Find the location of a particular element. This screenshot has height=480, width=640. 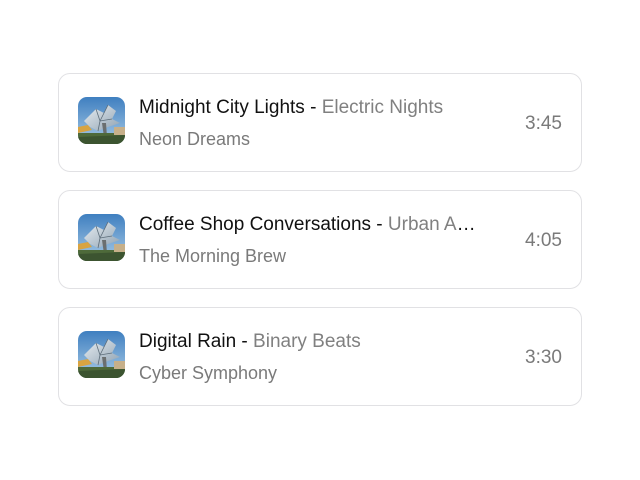

track-duration: 3:45 is located at coordinates (543, 123).